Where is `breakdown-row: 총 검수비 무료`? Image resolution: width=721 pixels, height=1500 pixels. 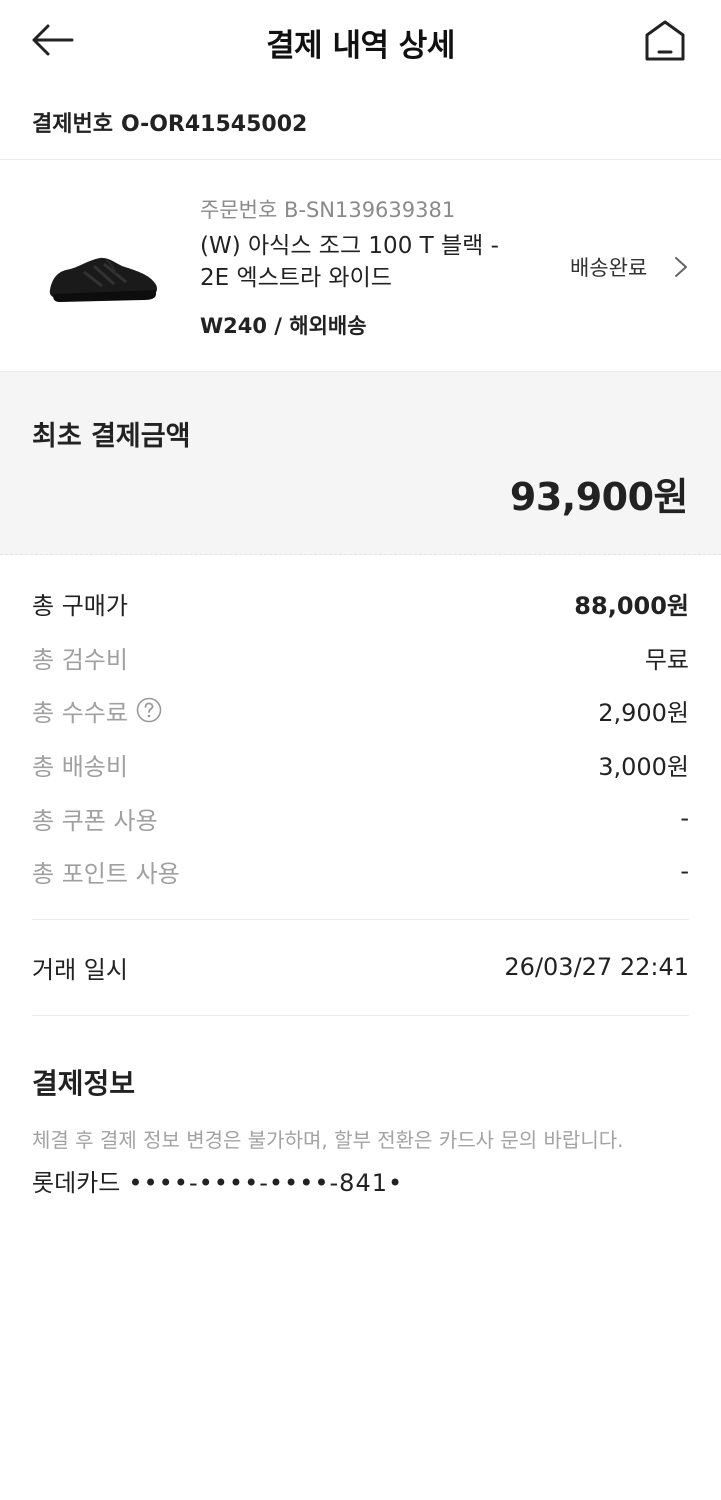
breakdown-row: 총 검수비 무료 is located at coordinates (360, 657).